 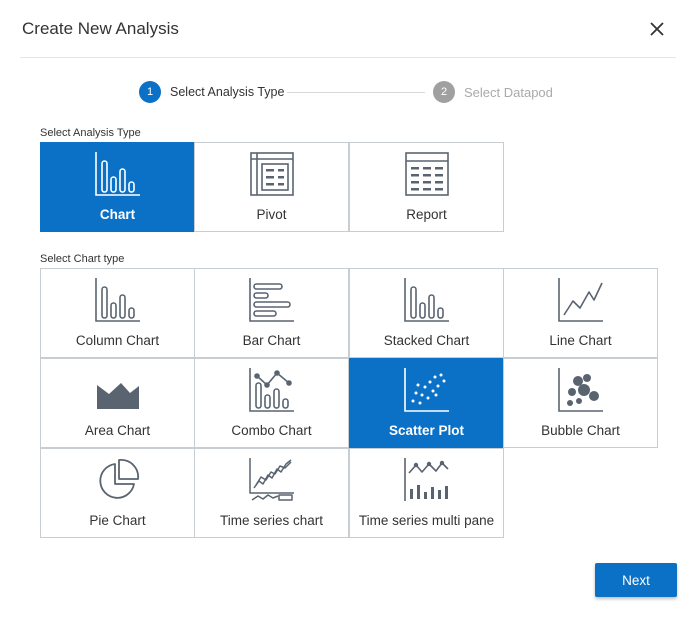 I want to click on chart-type-line-chart: Line Chart, so click(x=580, y=313).